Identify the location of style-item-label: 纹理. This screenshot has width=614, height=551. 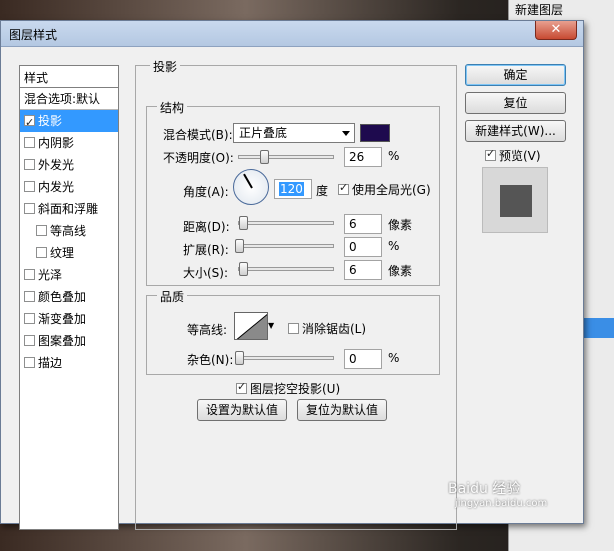
(62, 253).